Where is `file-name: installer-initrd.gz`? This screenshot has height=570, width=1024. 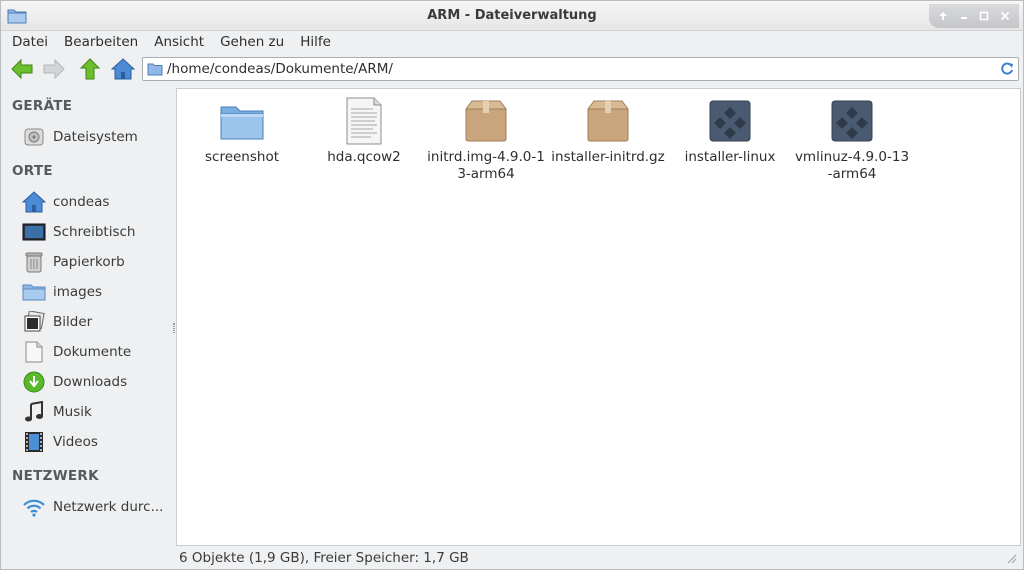
file-name: installer-initrd.gz is located at coordinates (608, 157).